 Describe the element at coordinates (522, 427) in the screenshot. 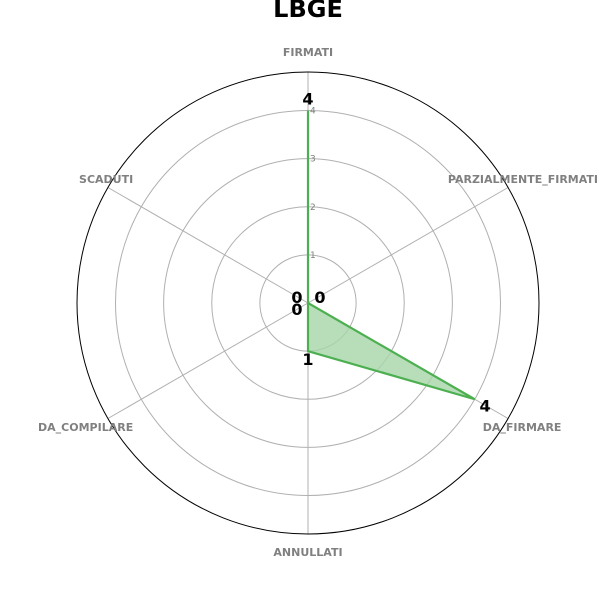

I see `category-label-da-firmare: DA_FIRMARE` at that location.